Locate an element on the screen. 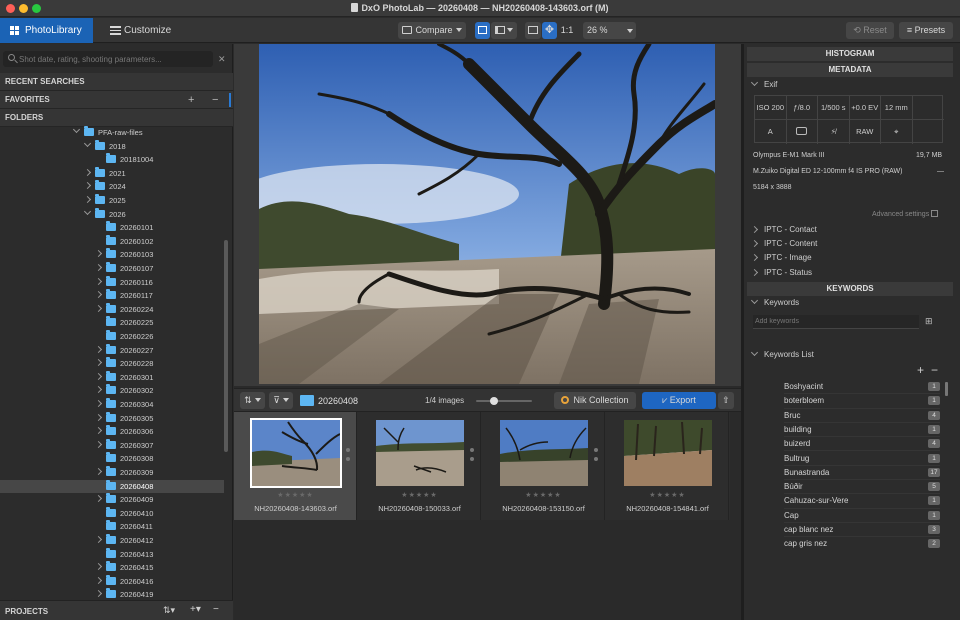  keyword-item: Bunastranda 17 is located at coordinates (862, 473).